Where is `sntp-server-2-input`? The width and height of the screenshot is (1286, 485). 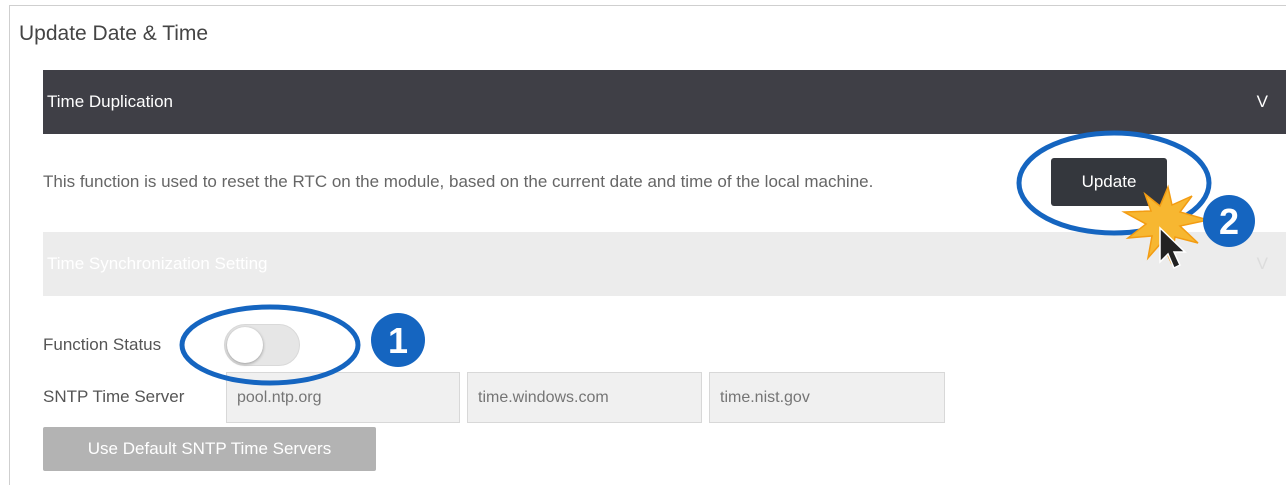 sntp-server-2-input is located at coordinates (584, 397).